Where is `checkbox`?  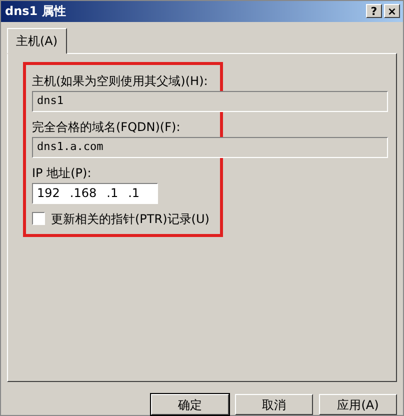 checkbox is located at coordinates (38, 219).